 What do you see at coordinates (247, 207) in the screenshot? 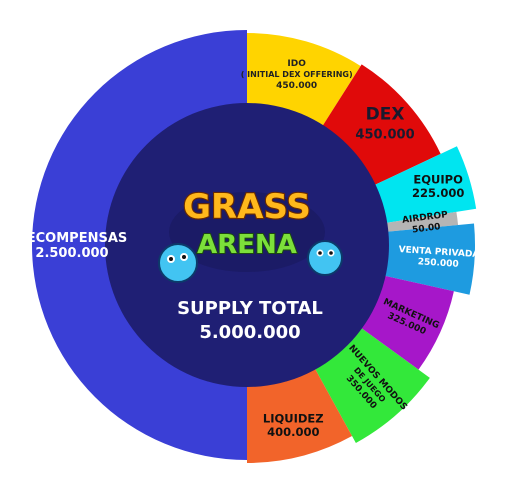
I see `logo-line1: GRASS` at bounding box center [247, 207].